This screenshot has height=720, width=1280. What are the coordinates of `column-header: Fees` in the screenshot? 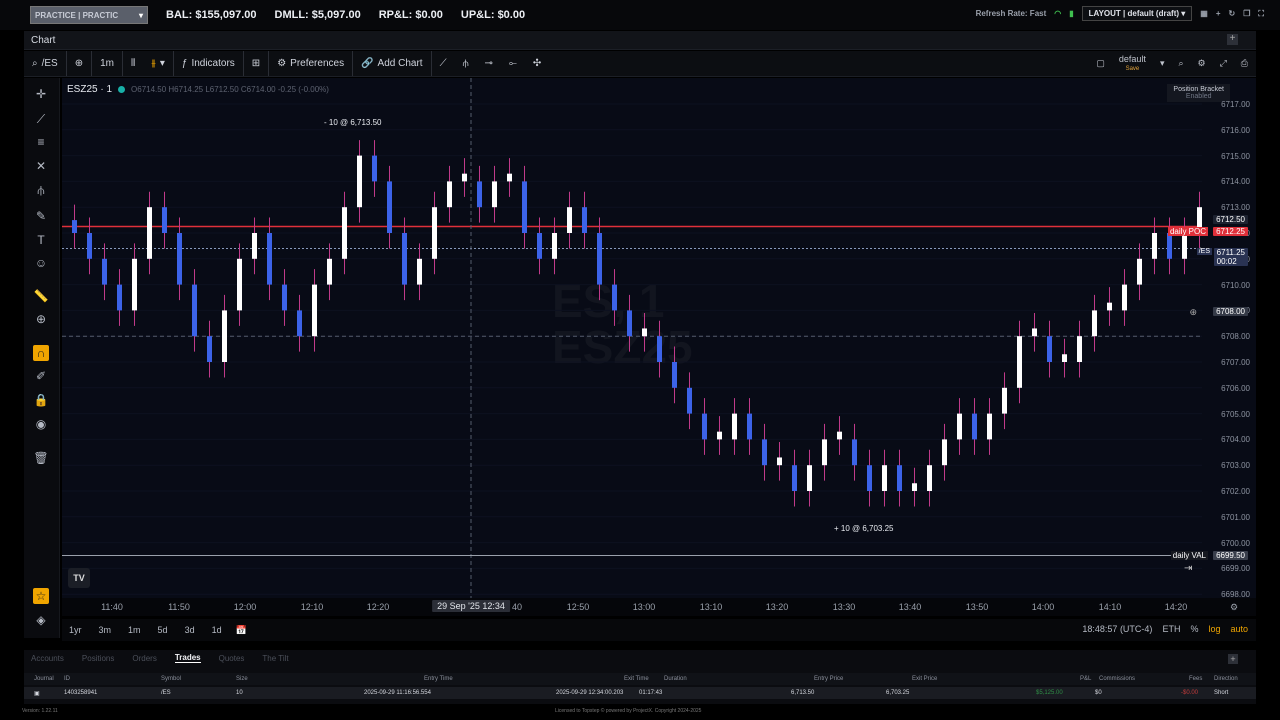 It's located at (1195, 679).